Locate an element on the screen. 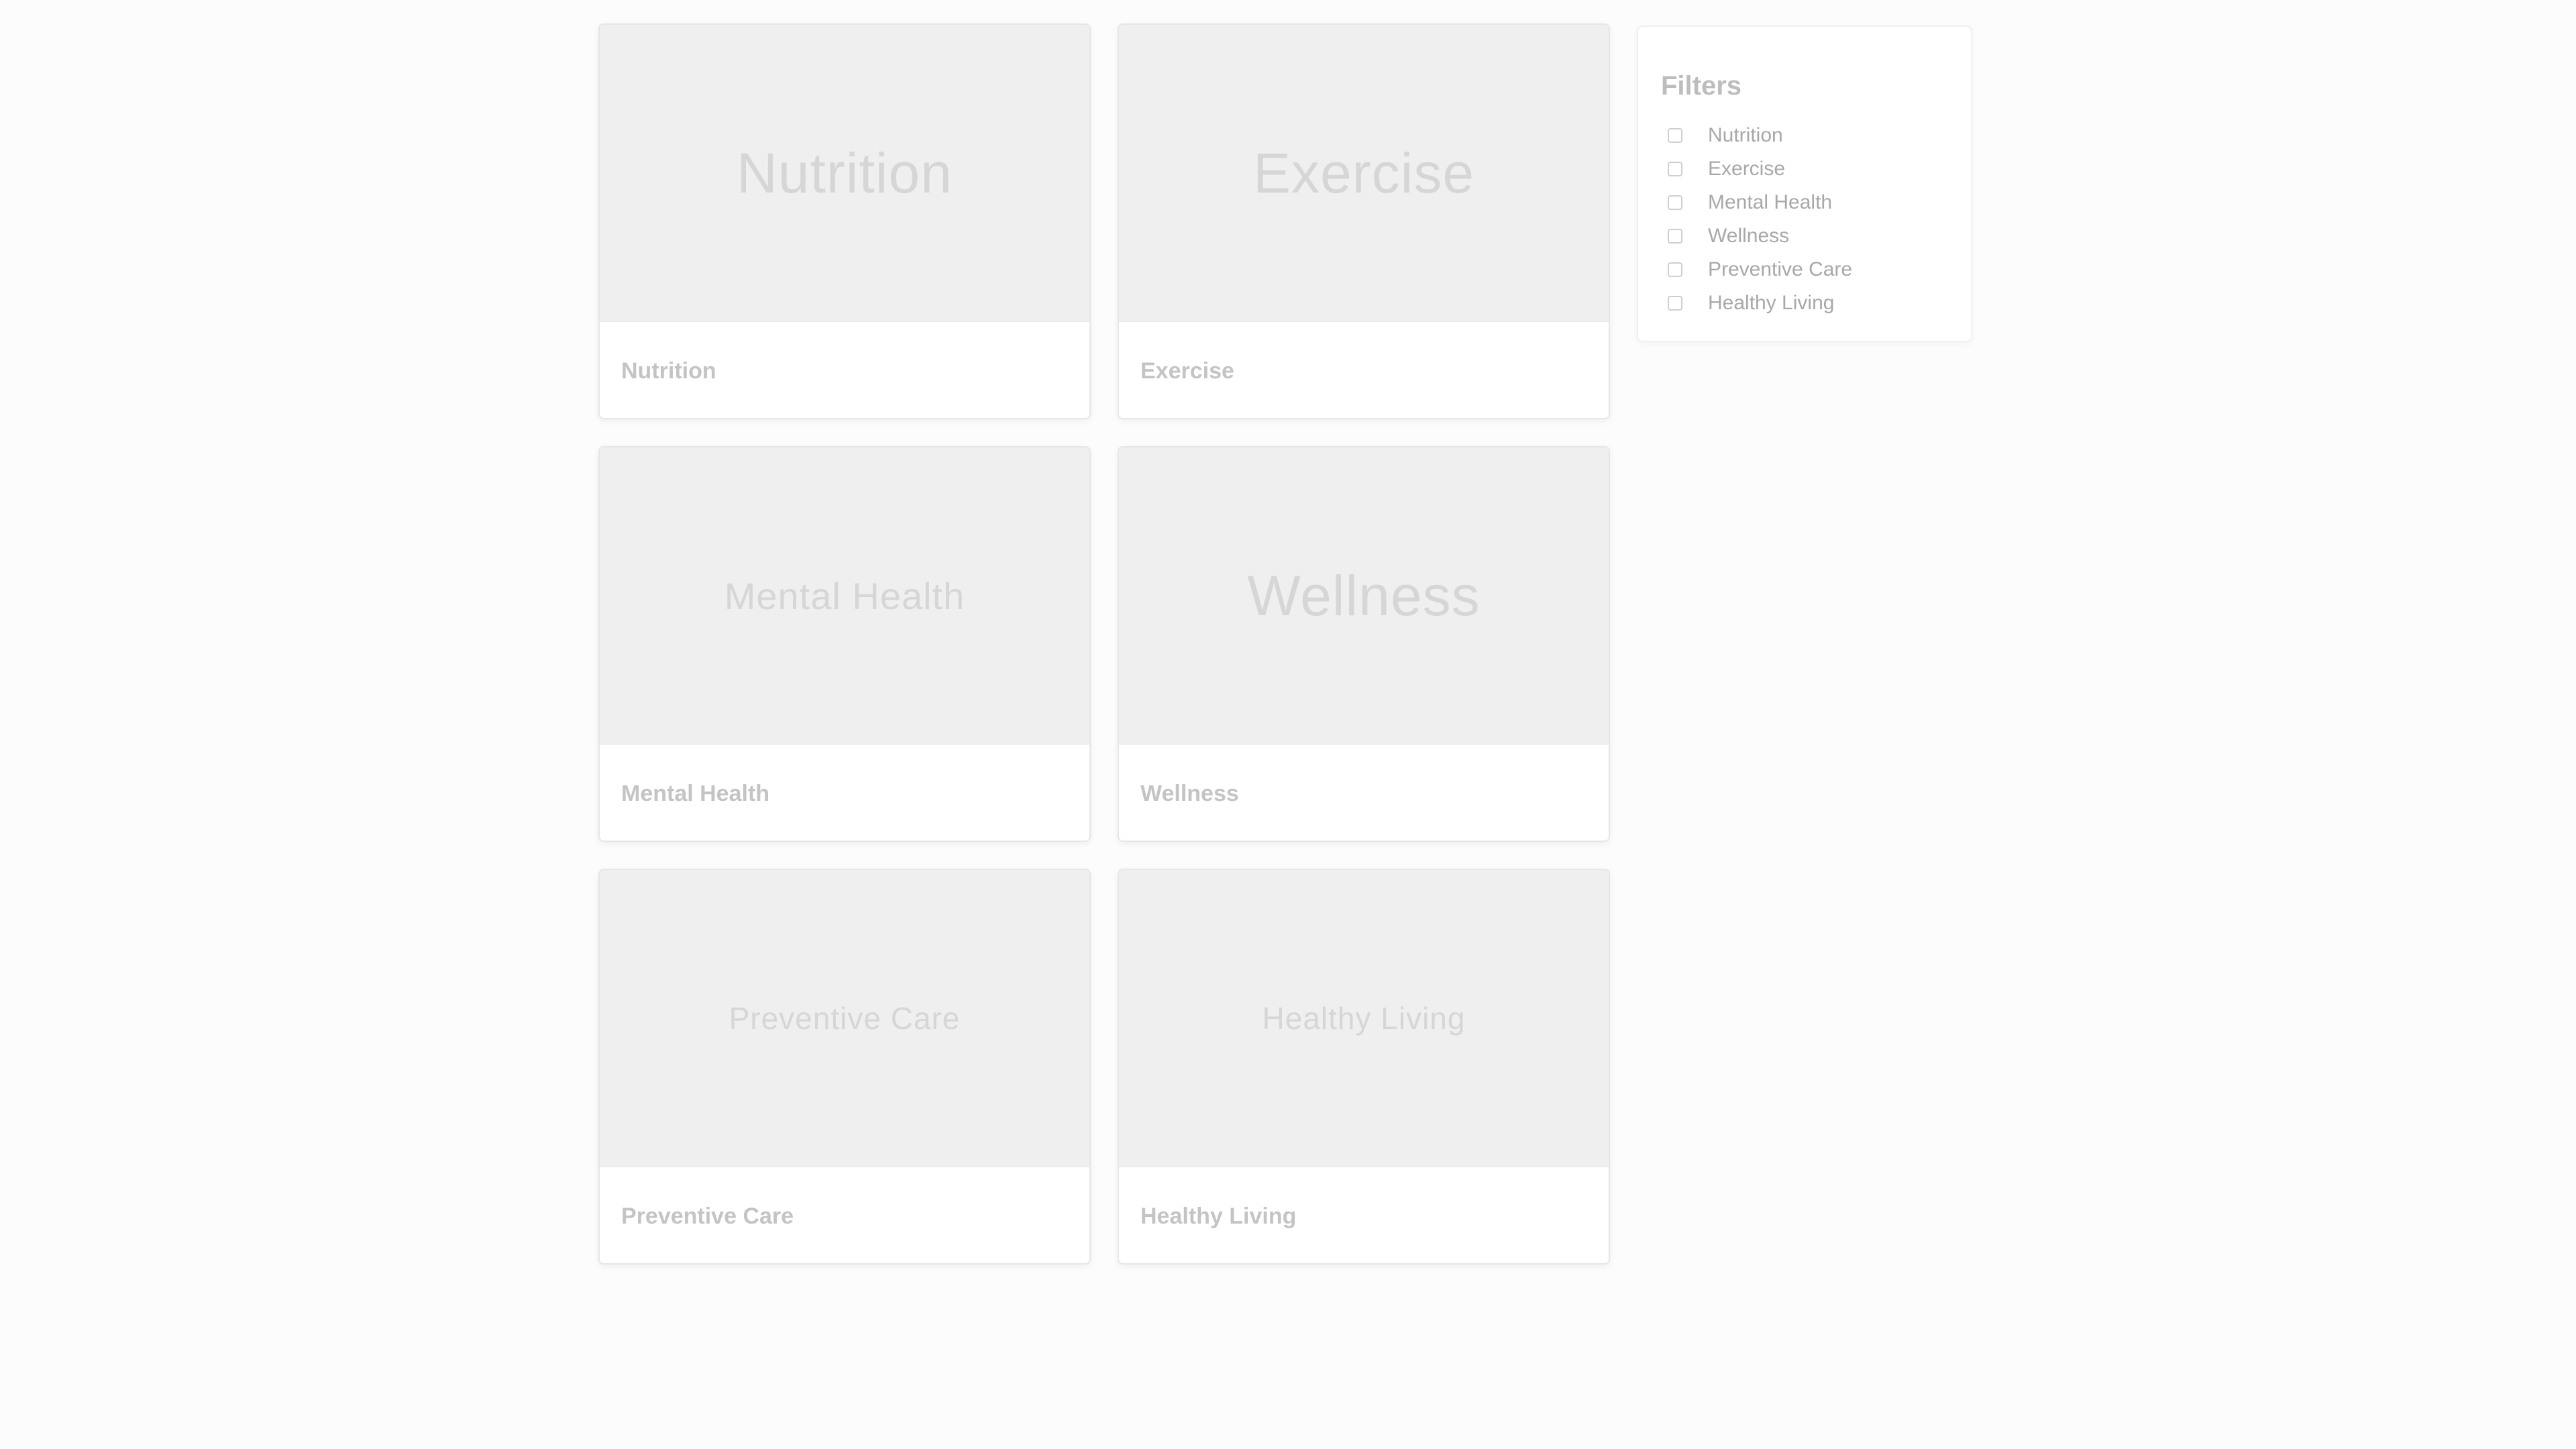  card-healthy-living: Healthy Living Healthy Living is located at coordinates (1364, 1067).